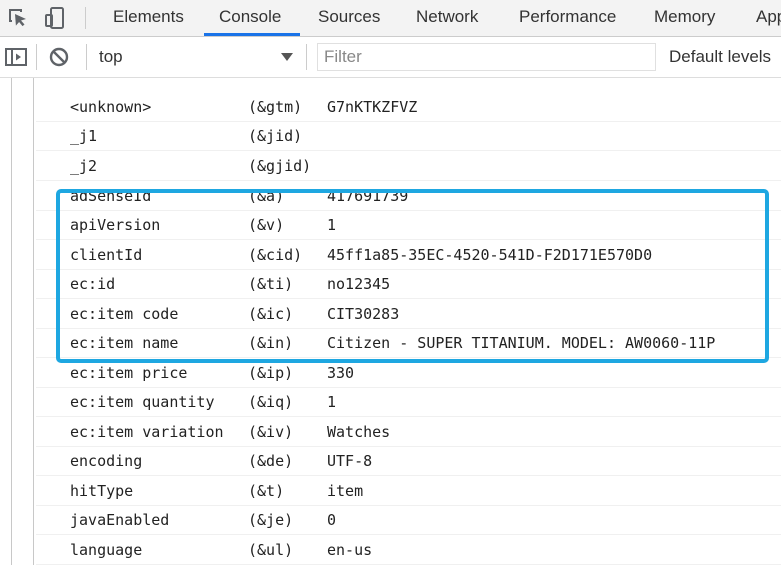 The height and width of the screenshot is (565, 781). Describe the element at coordinates (102, 491) in the screenshot. I see `field-name: hitType` at that location.